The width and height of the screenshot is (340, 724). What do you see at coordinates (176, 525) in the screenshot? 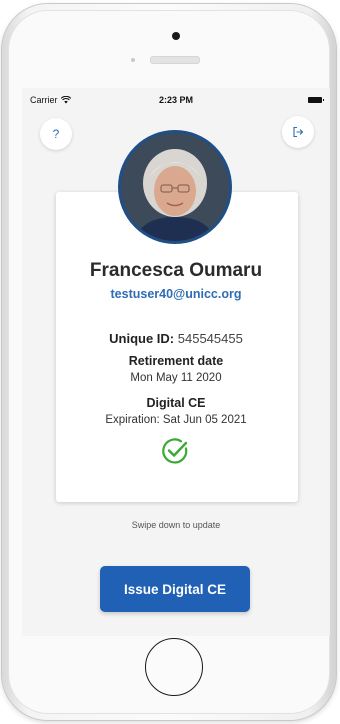
I see `swipe-hint: Swipe down to update` at bounding box center [176, 525].